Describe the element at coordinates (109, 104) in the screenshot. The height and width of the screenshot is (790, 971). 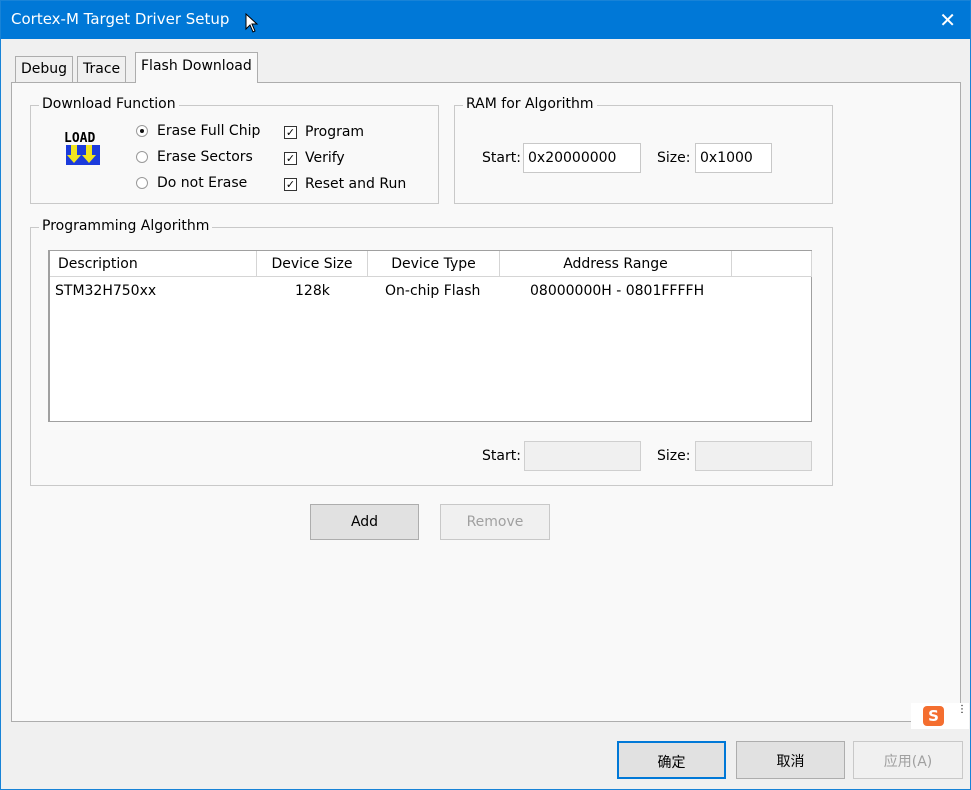
I see `download-function-legend: Download Function` at that location.